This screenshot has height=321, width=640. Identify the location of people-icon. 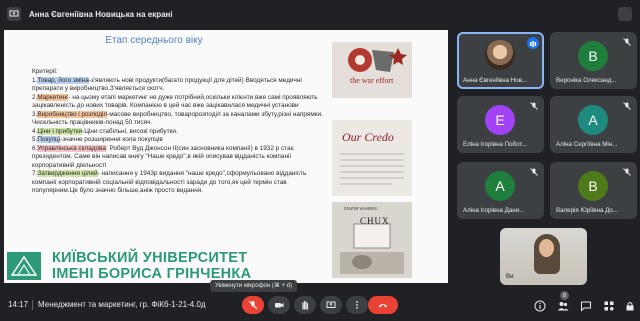
(563, 306).